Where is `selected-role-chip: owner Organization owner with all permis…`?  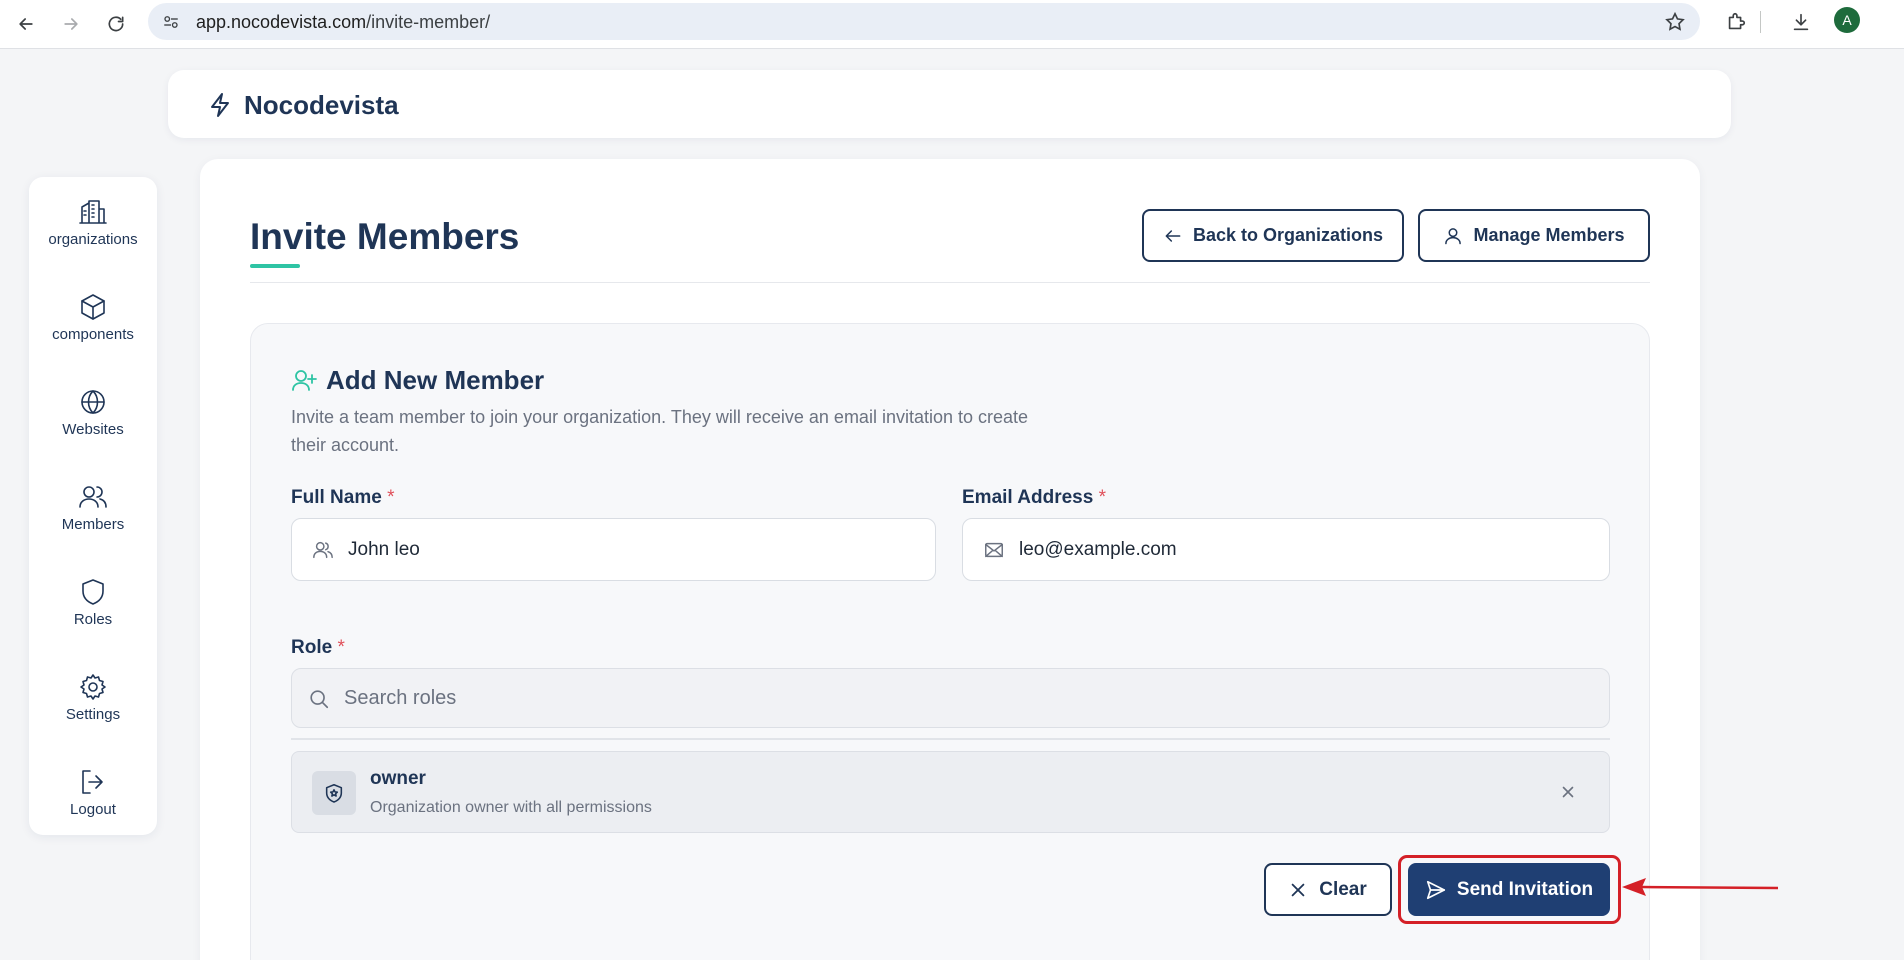
selected-role-chip: owner Organization owner with all permis… is located at coordinates (950, 792).